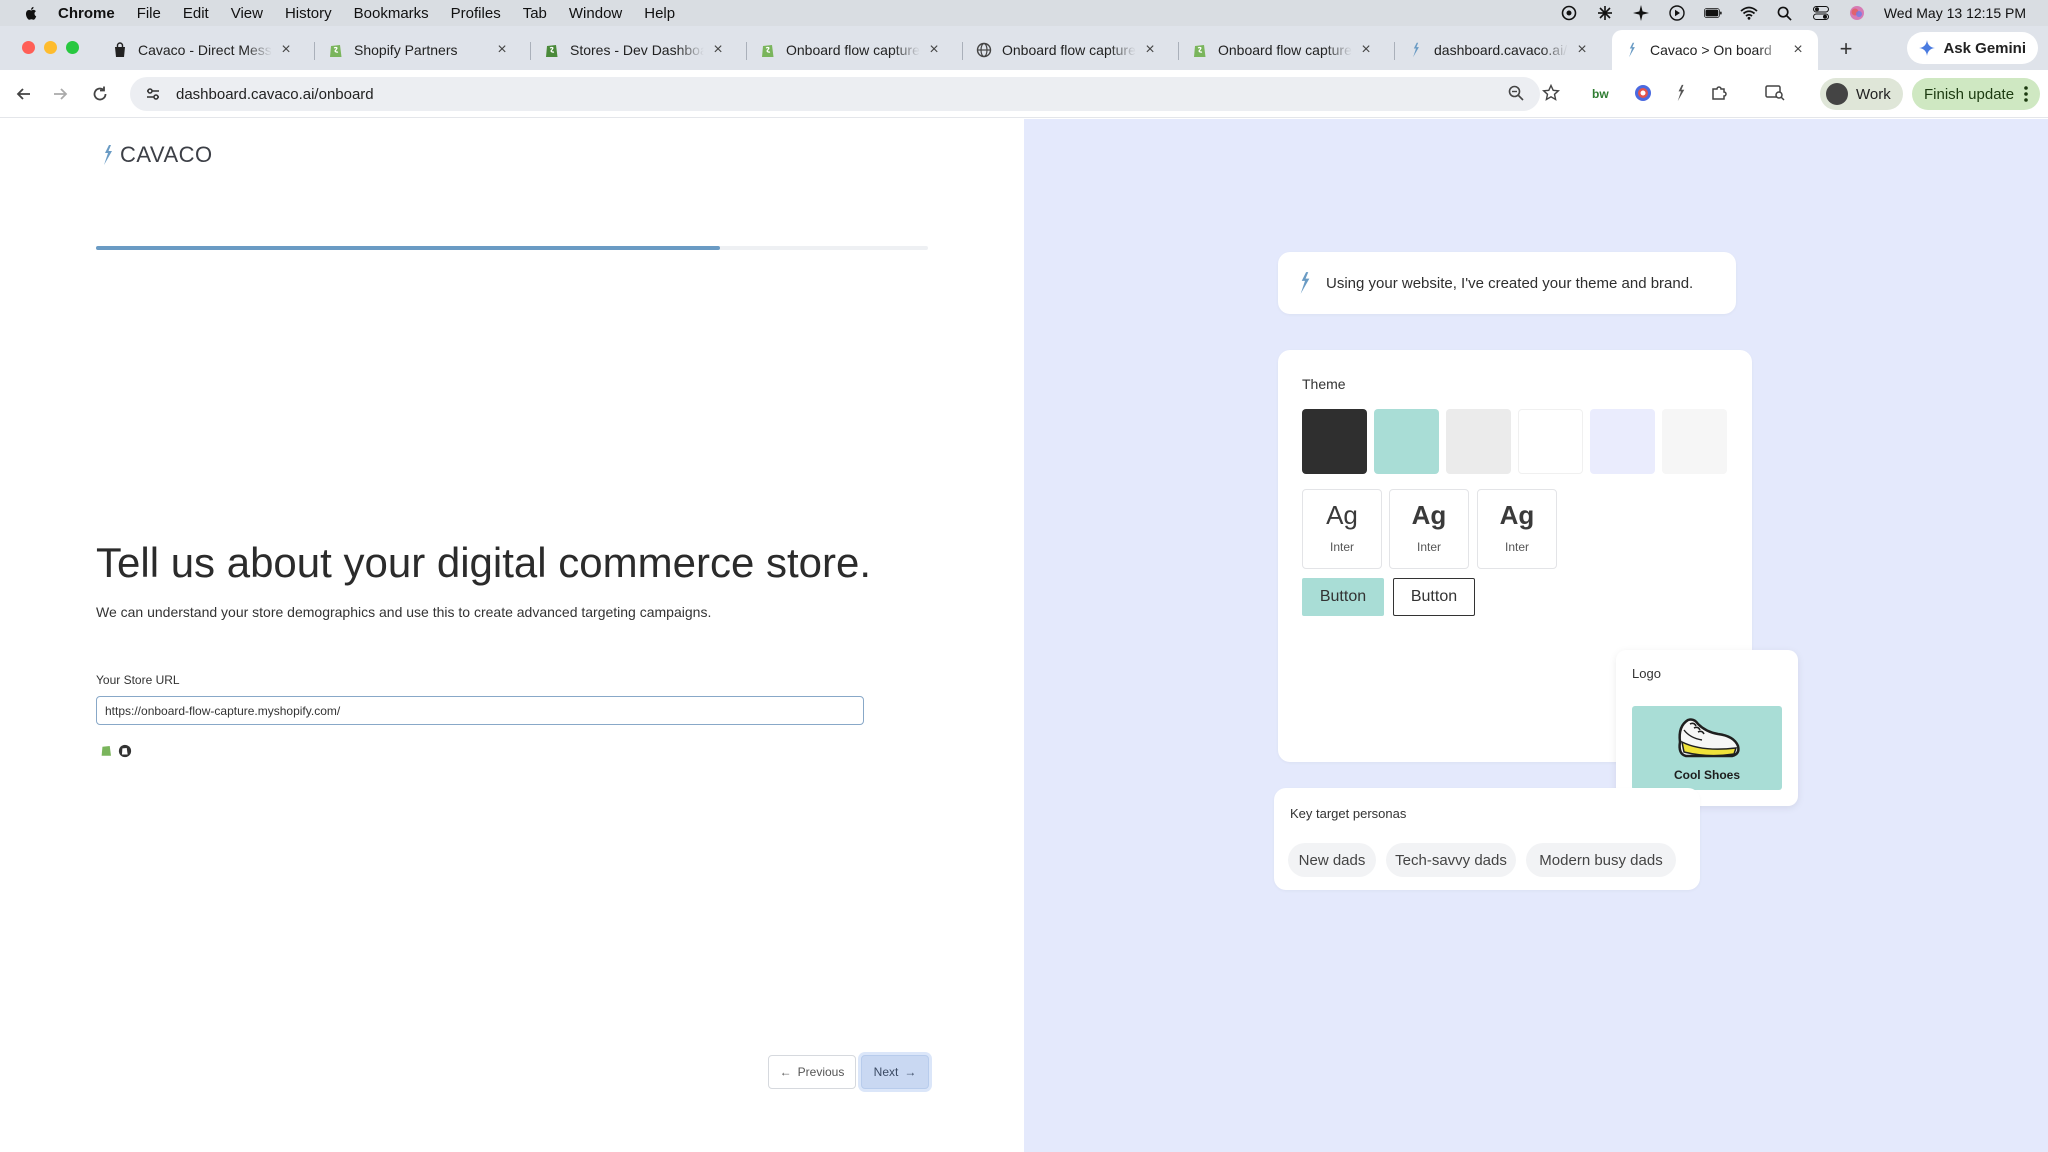 Image resolution: width=2048 pixels, height=1152 pixels. Describe the element at coordinates (1785, 13) in the screenshot. I see `spotlight-search-icon` at that location.